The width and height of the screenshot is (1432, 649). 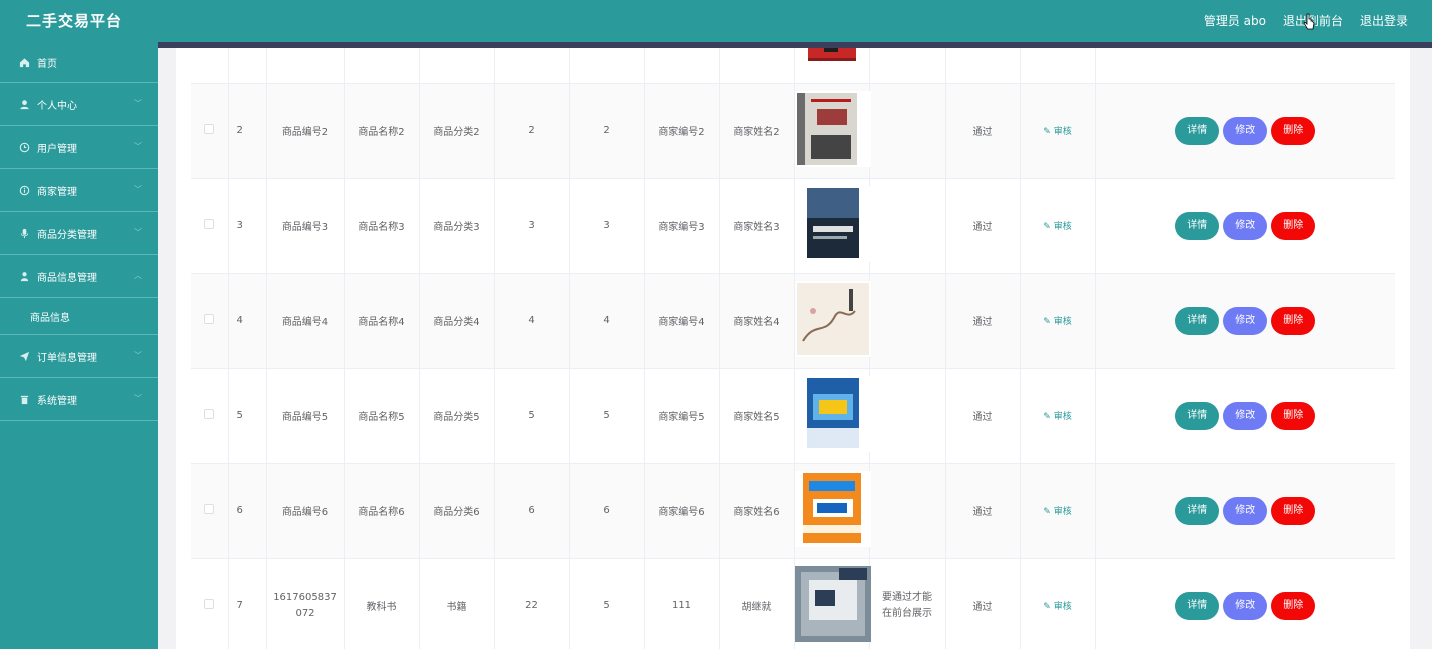 I want to click on mic-icon, so click(x=24, y=233).